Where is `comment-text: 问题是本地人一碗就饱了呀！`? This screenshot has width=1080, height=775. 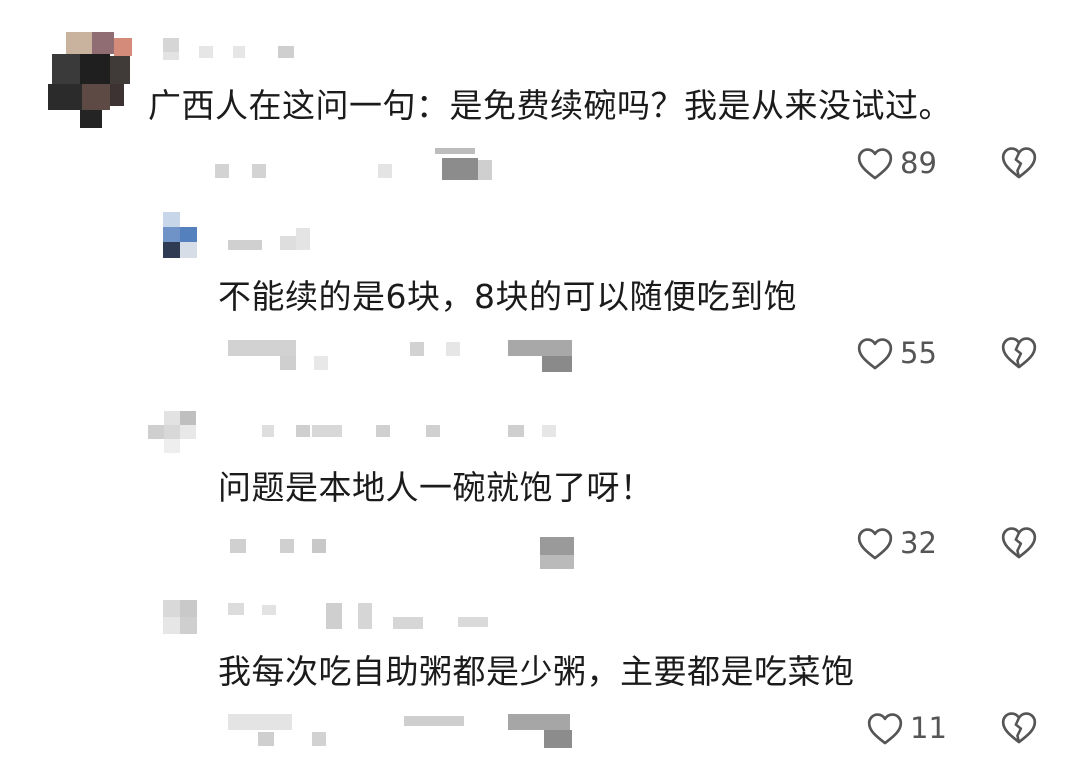
comment-text: 问题是本地人一碗就饱了呀！ is located at coordinates (436, 487).